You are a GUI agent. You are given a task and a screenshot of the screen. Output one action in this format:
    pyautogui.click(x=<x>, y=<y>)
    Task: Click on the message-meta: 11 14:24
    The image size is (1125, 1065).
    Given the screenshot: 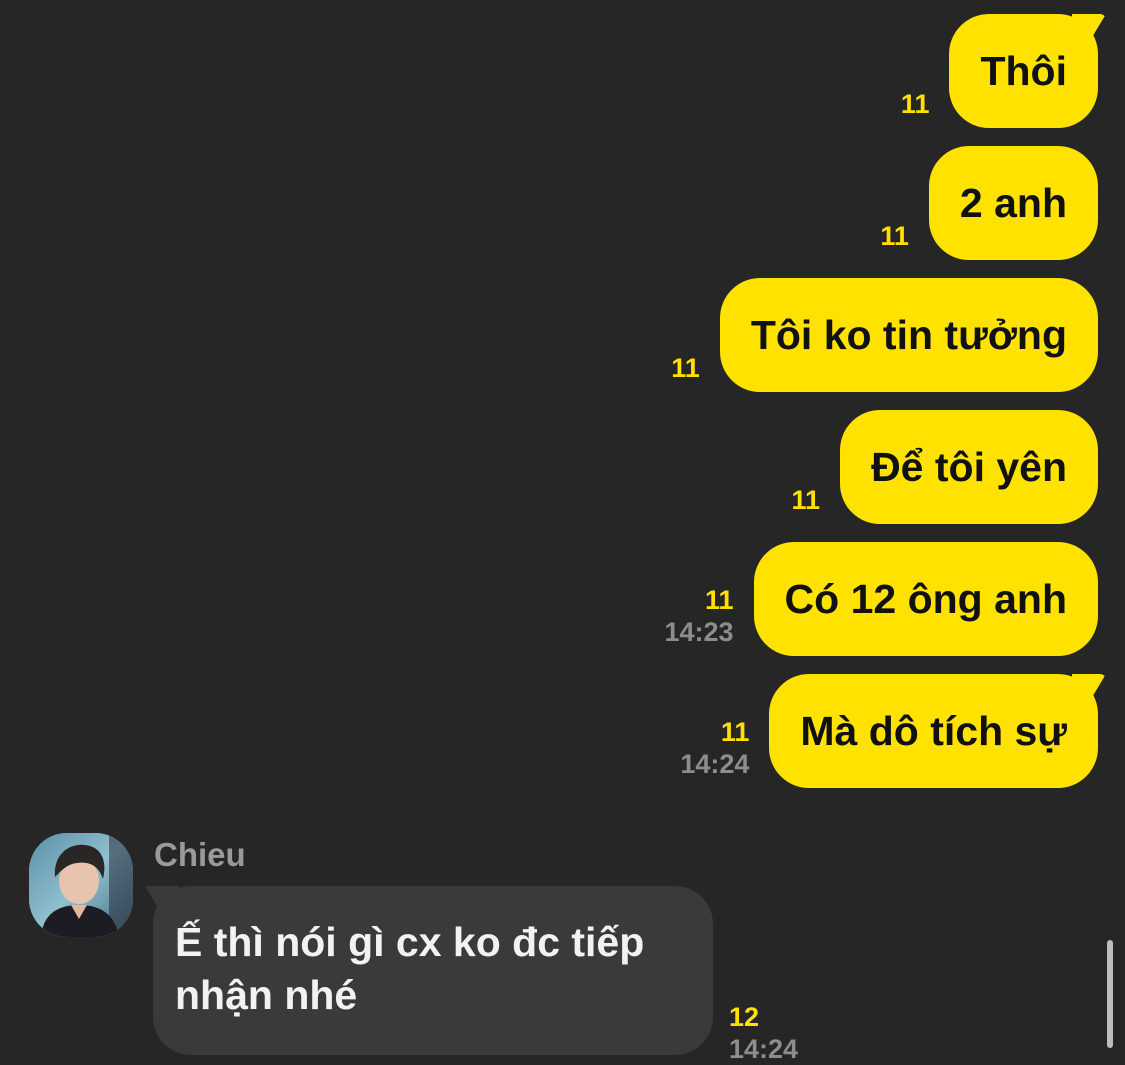 What is the action you would take?
    pyautogui.click(x=714, y=748)
    